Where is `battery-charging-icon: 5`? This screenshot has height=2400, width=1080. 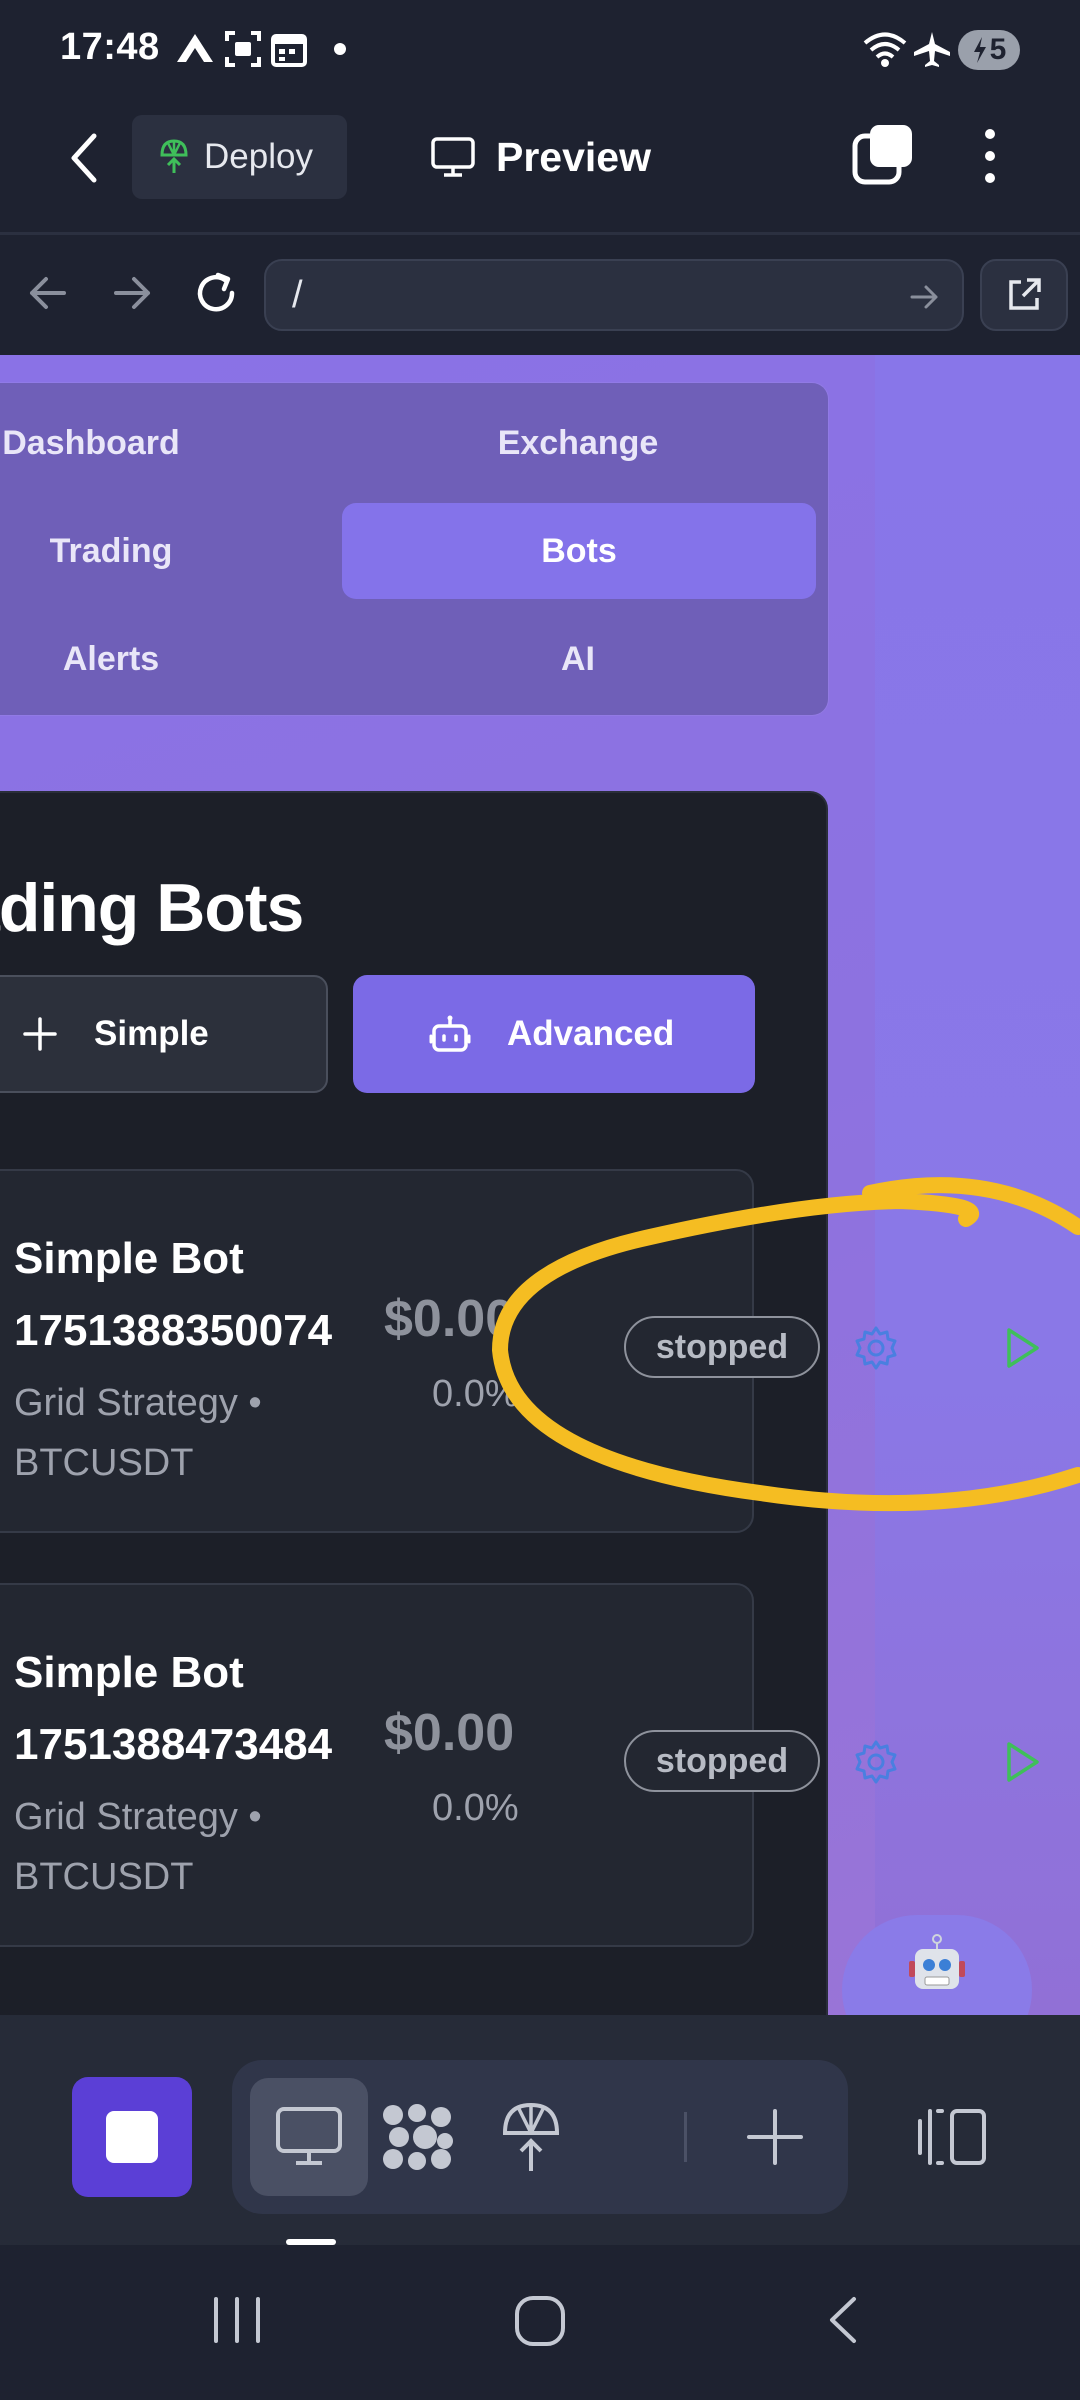
battery-charging-icon: 5 is located at coordinates (989, 50).